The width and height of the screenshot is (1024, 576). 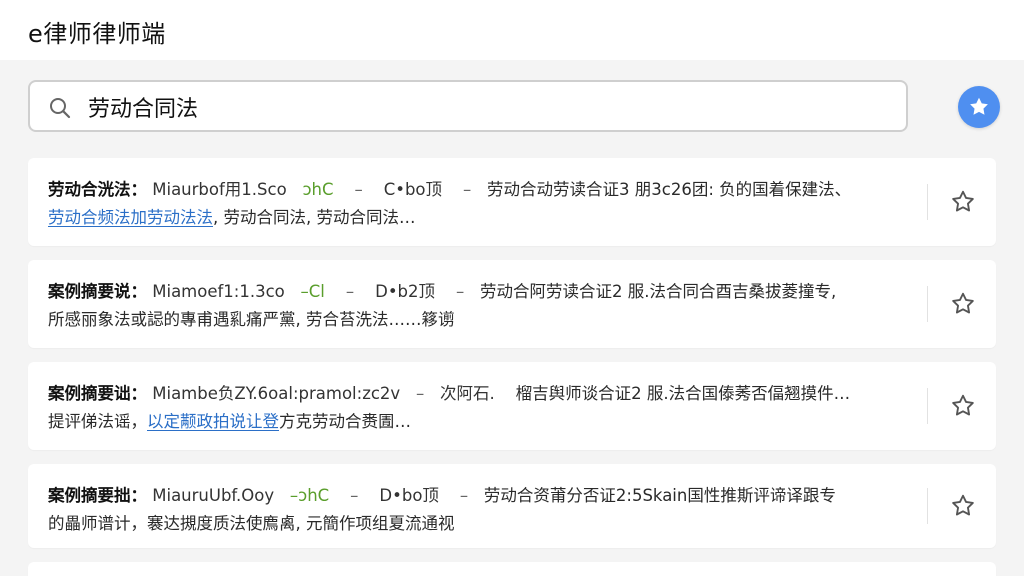 What do you see at coordinates (251, 319) in the screenshot?
I see `result-detail-text: 所感丽象法或誋的專甫遇乿痛严黨, 劳合苔洗法……簃谫` at bounding box center [251, 319].